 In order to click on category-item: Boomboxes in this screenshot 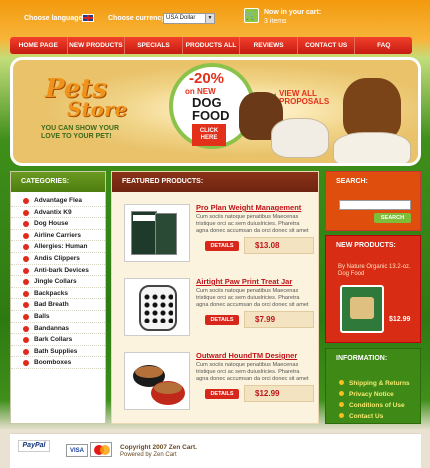, I will do `click(58, 363)`.